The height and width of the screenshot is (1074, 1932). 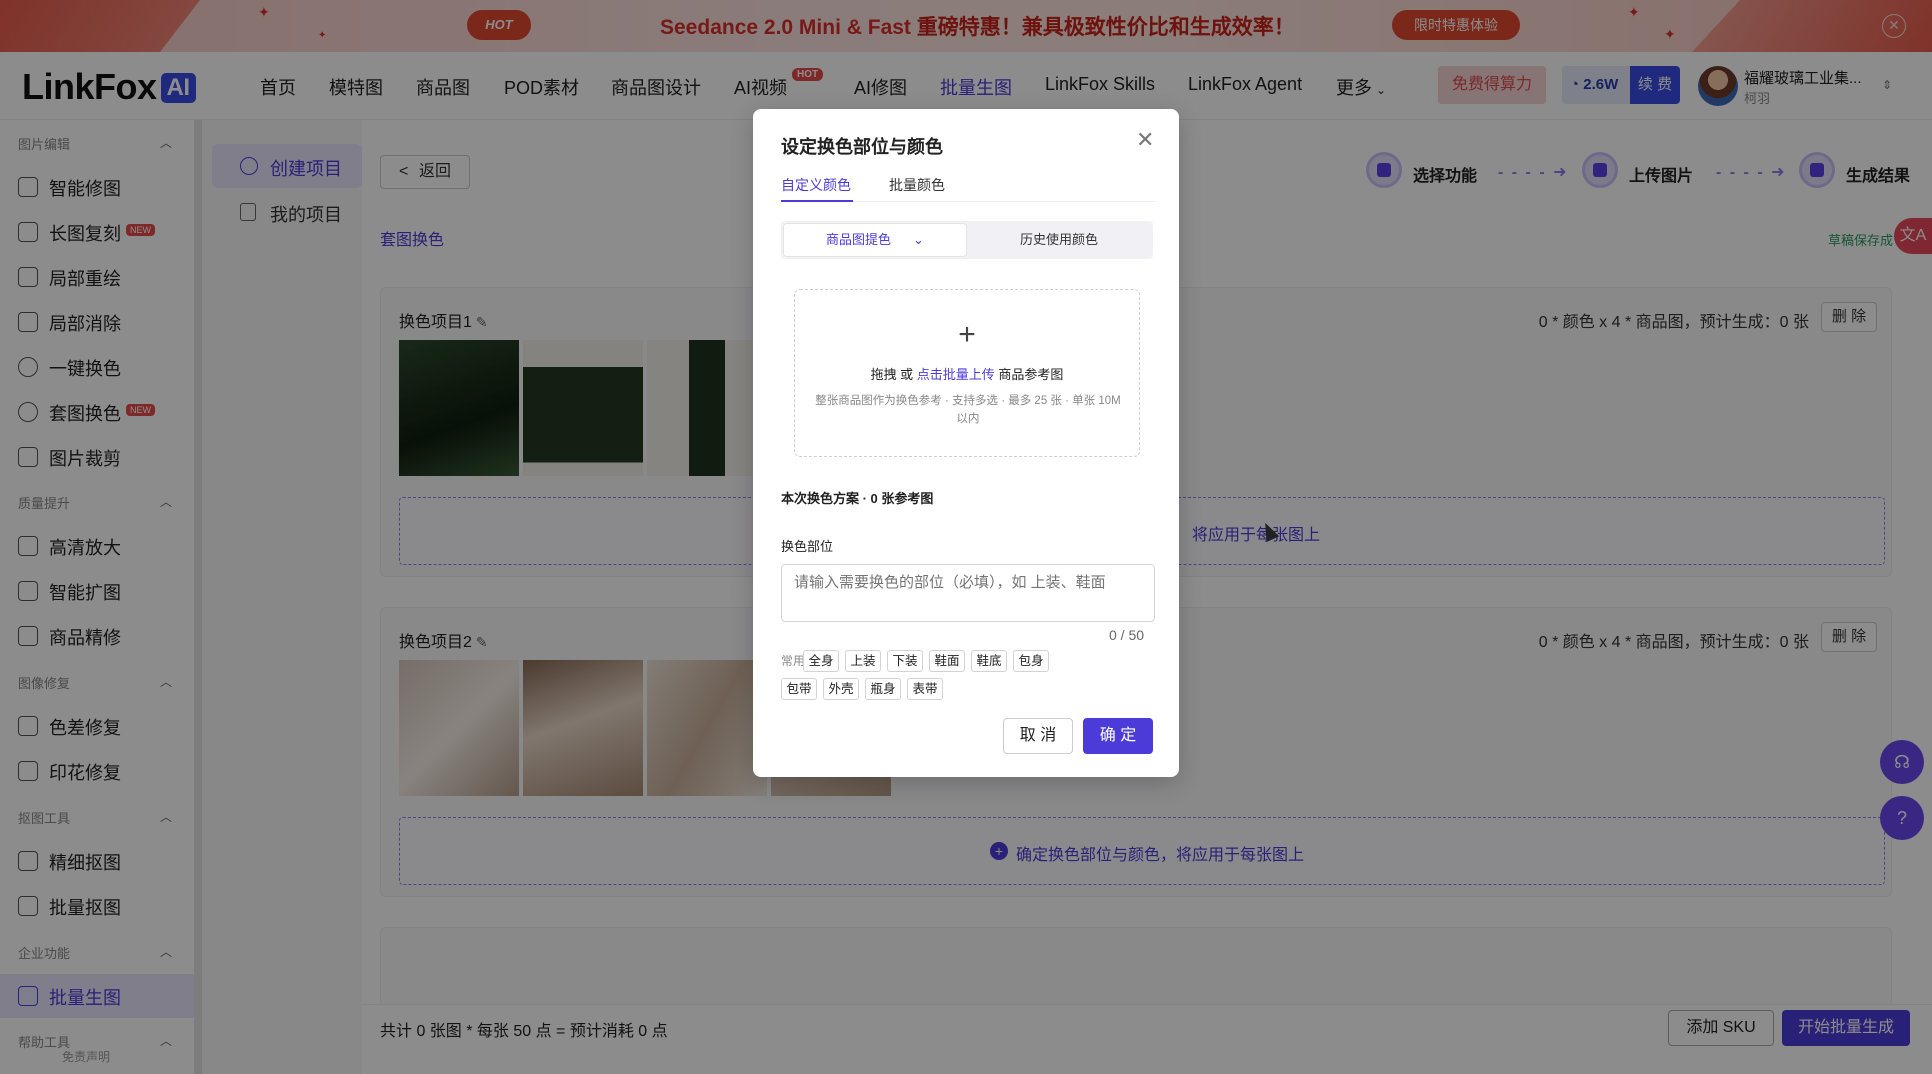 I want to click on segment-product-color: 商品图提色 ⌄, so click(x=875, y=240).